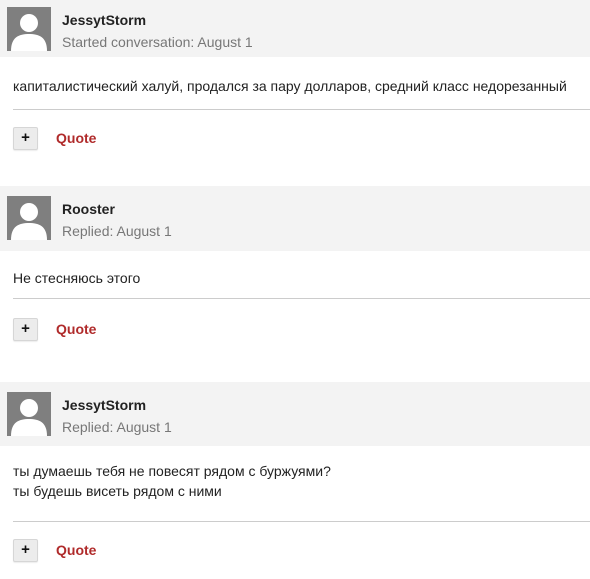 The width and height of the screenshot is (590, 579). I want to click on post-spacer, so click(295, 374).